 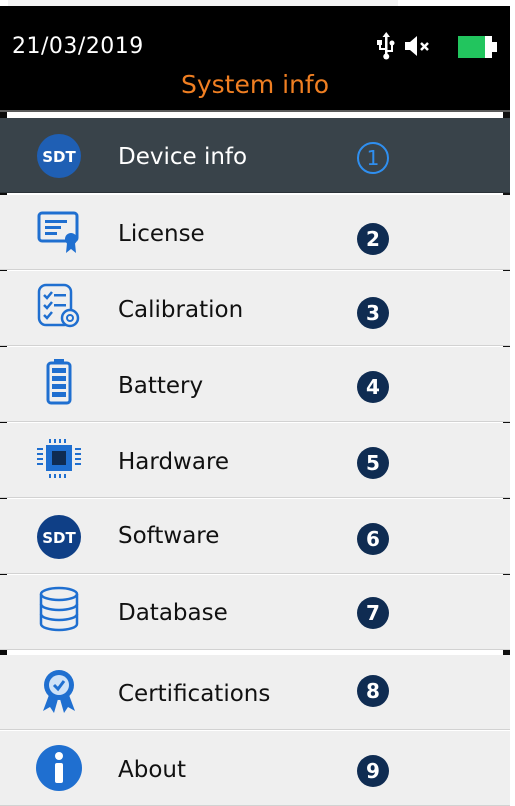 I want to click on item-number-badge: 4, so click(x=373, y=387).